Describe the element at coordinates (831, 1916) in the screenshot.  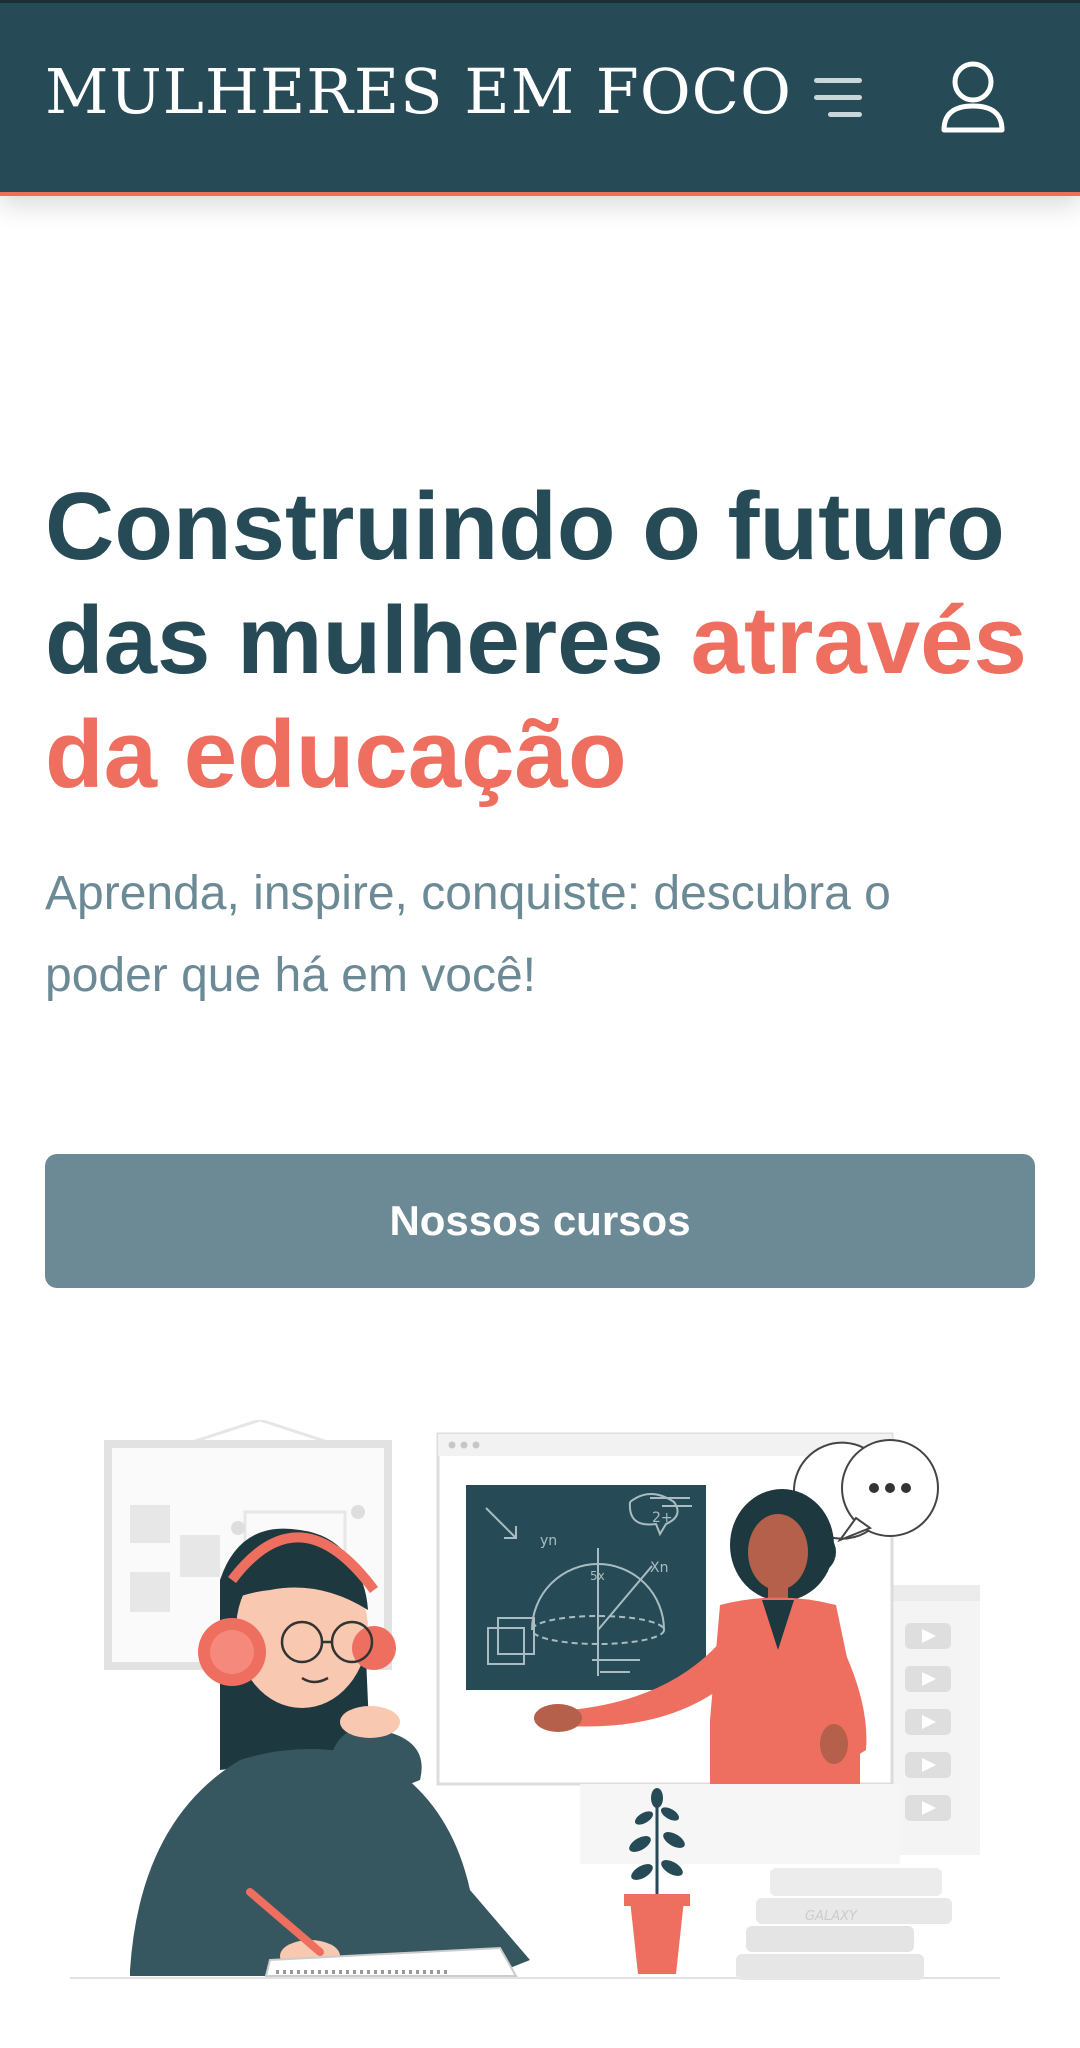
I see `book-label: GALAXY` at that location.